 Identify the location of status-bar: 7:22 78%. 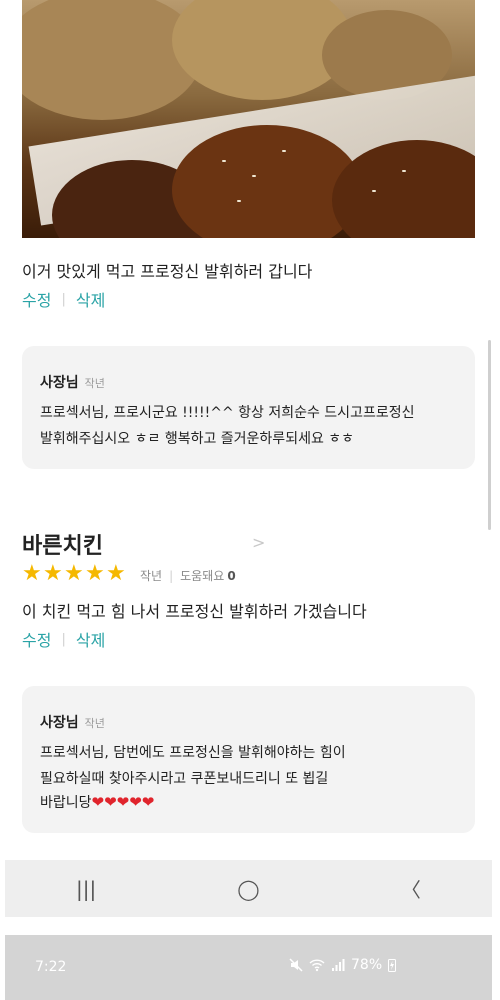
(248, 967).